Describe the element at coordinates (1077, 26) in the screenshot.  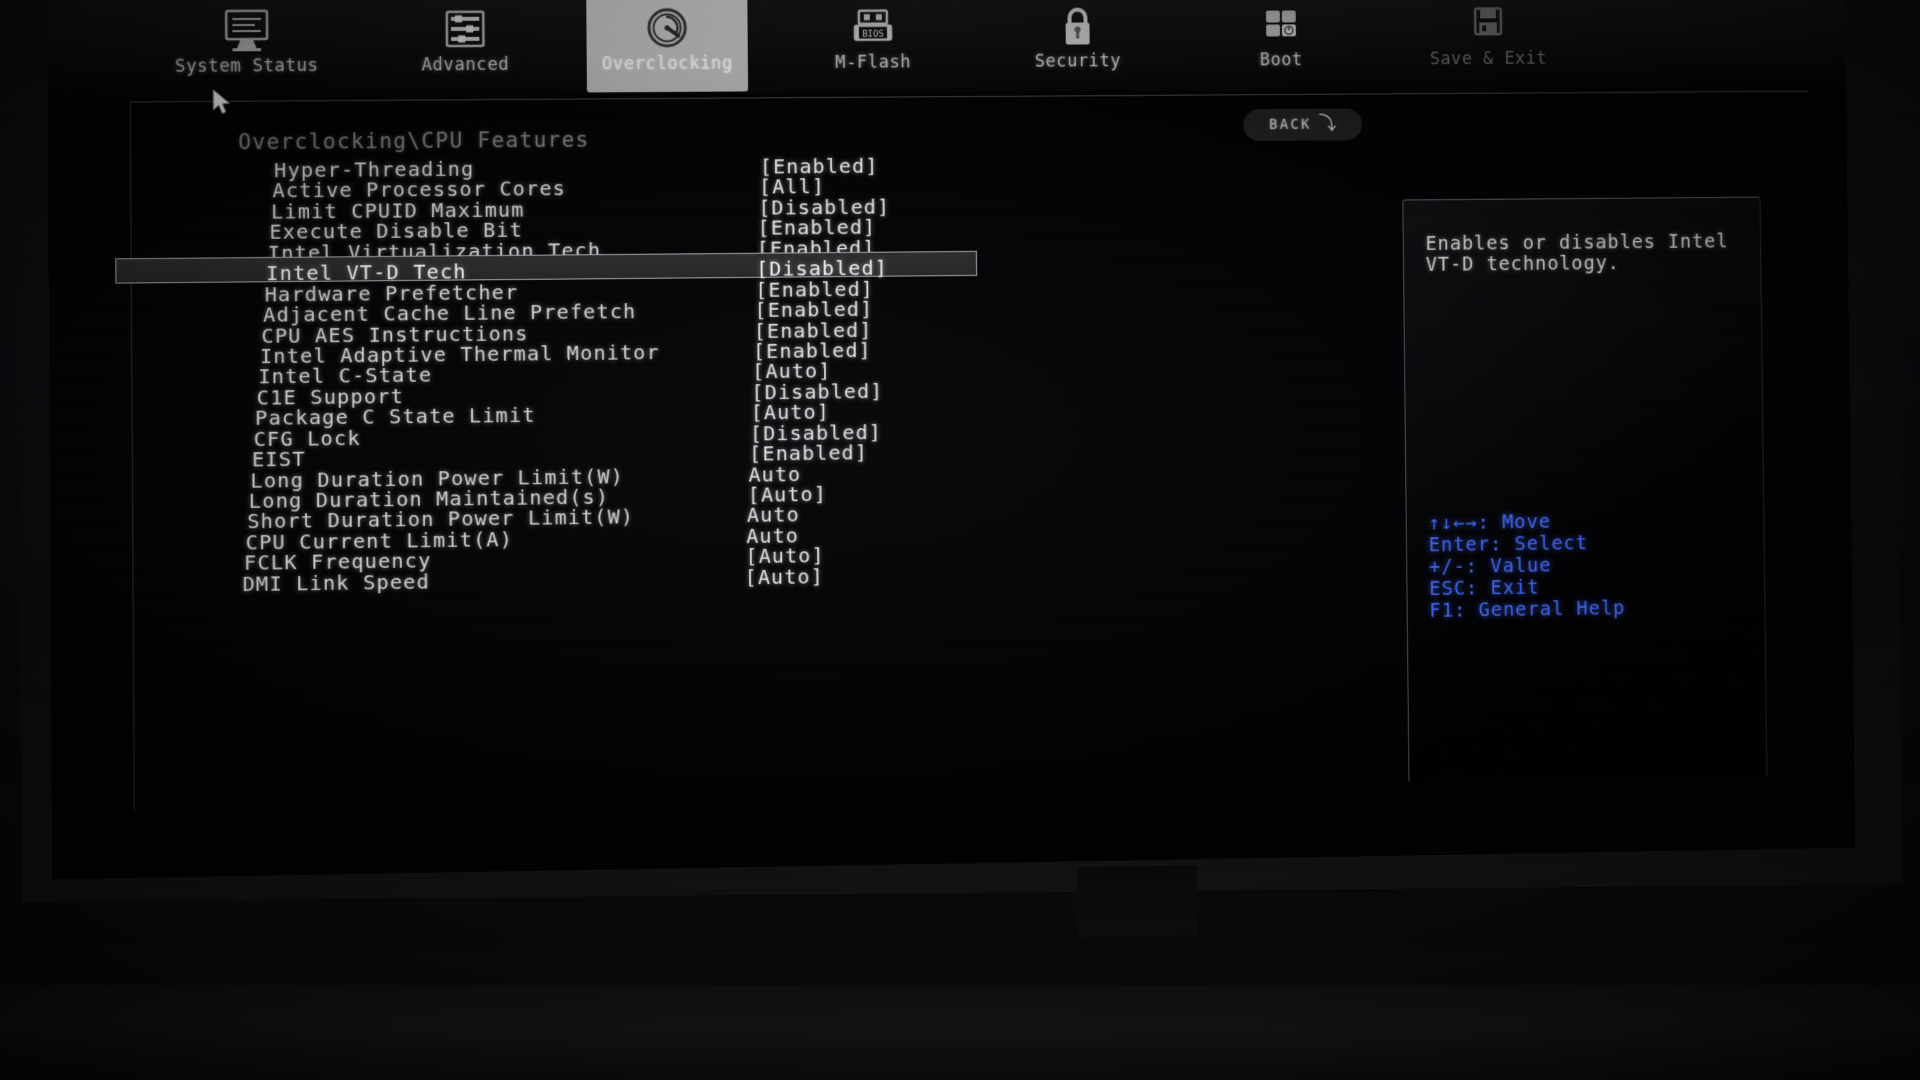
I see `lock-icon` at that location.